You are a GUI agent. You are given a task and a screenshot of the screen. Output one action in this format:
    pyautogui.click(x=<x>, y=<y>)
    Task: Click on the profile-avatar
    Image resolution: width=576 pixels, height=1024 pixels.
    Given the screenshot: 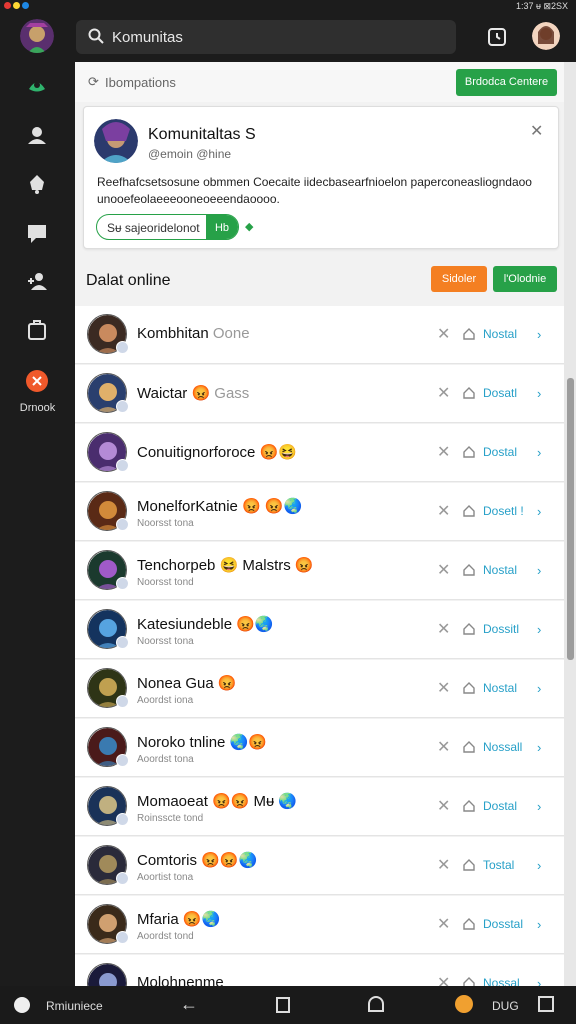 What is the action you would take?
    pyautogui.click(x=37, y=36)
    